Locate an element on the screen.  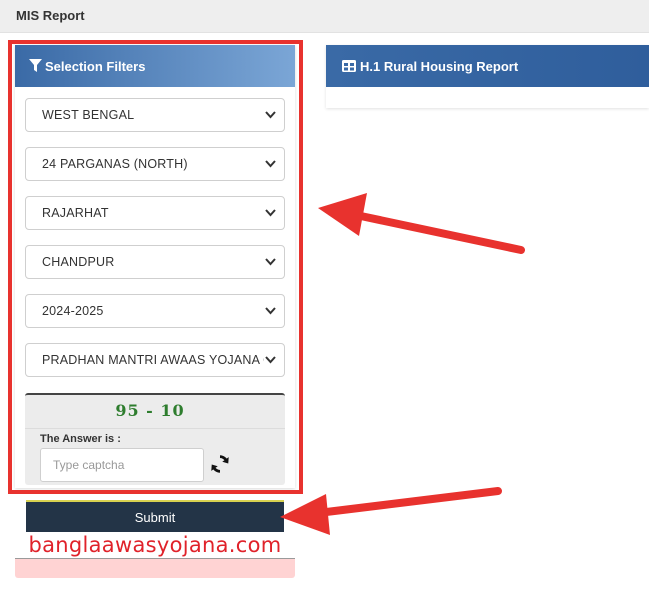
annotation-arrow-submit is located at coordinates (391, 511).